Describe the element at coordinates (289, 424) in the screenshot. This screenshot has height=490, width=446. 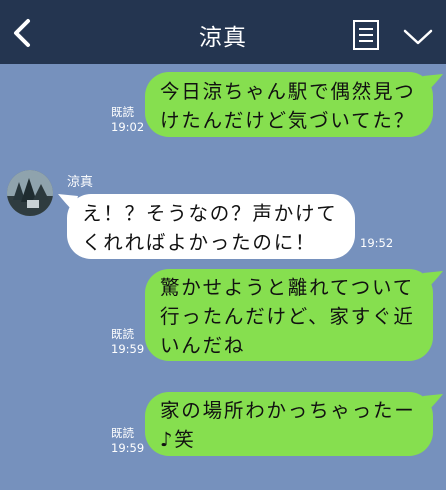
I see `outgoing-message: 家の場所わかっちゃったー ♪笑` at that location.